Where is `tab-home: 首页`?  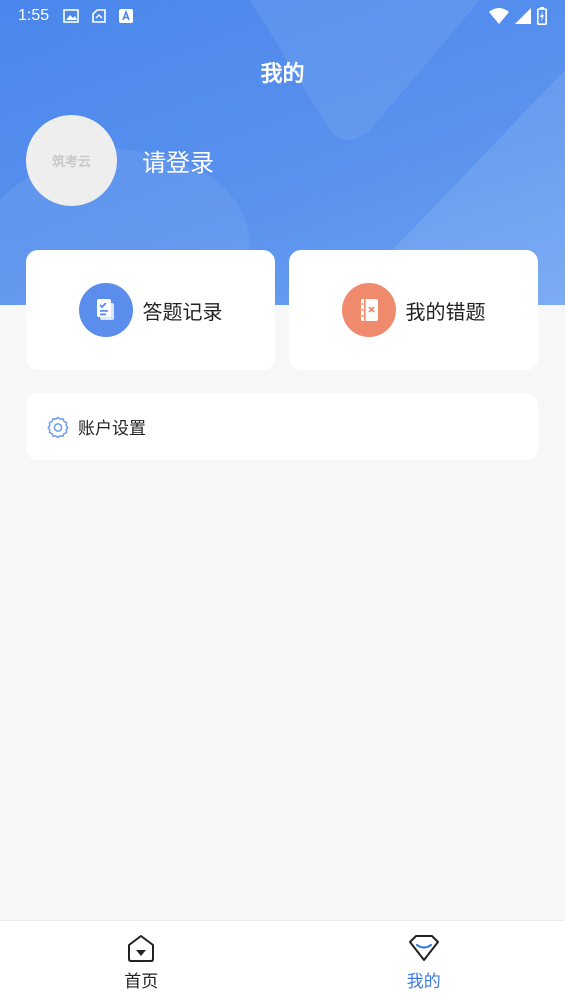
tab-home: 首页 is located at coordinates (141, 962).